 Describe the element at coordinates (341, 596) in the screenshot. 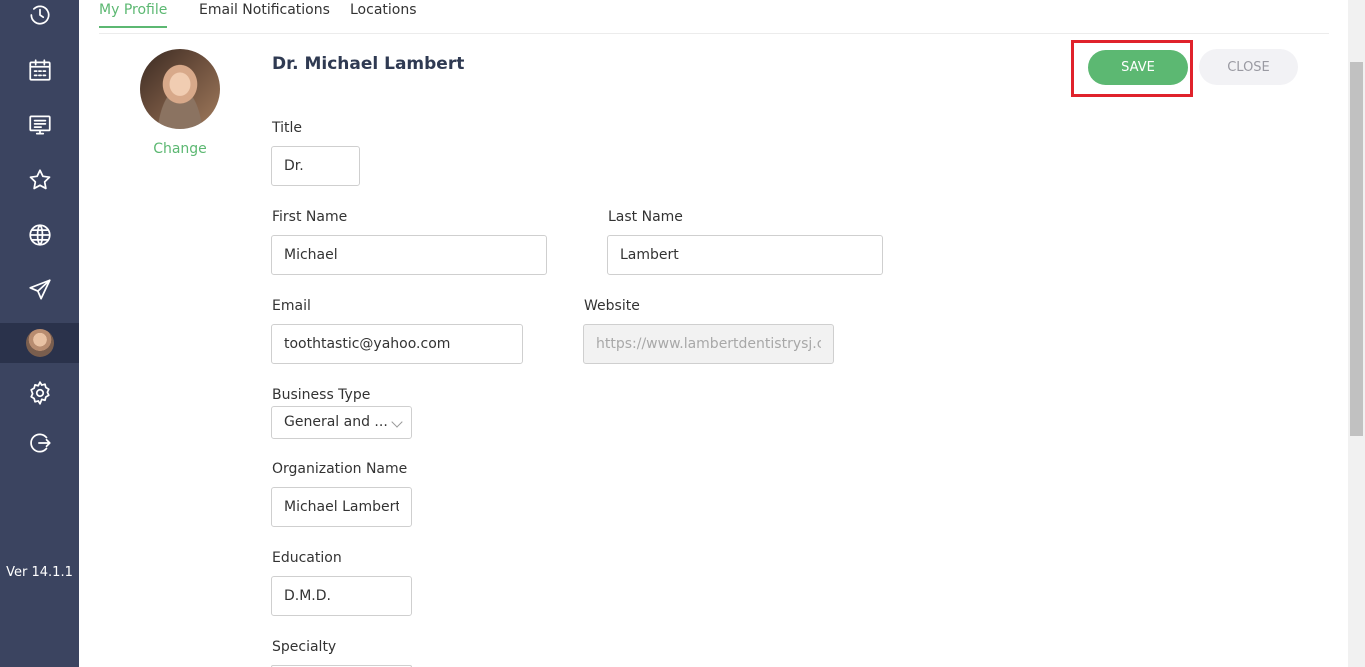

I see `education-field` at that location.